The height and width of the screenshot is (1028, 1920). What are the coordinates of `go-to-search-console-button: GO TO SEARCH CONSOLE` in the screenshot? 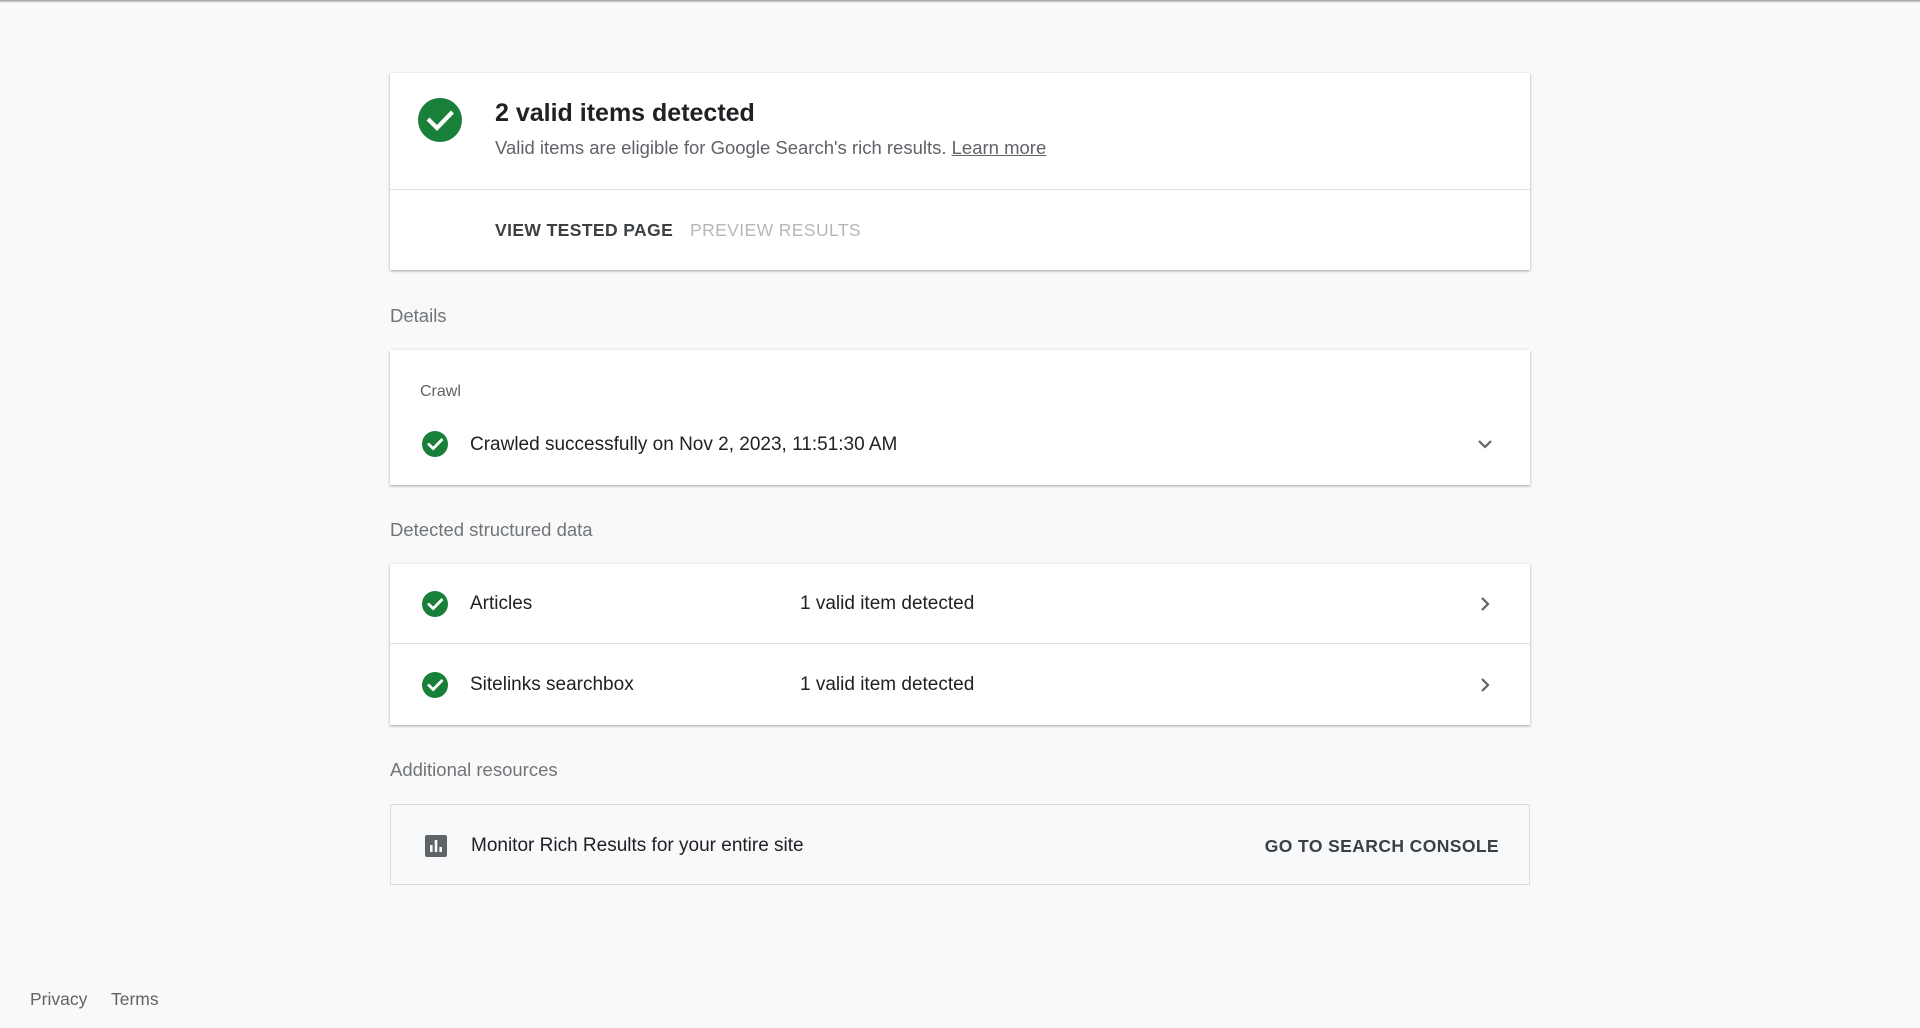 It's located at (1382, 846).